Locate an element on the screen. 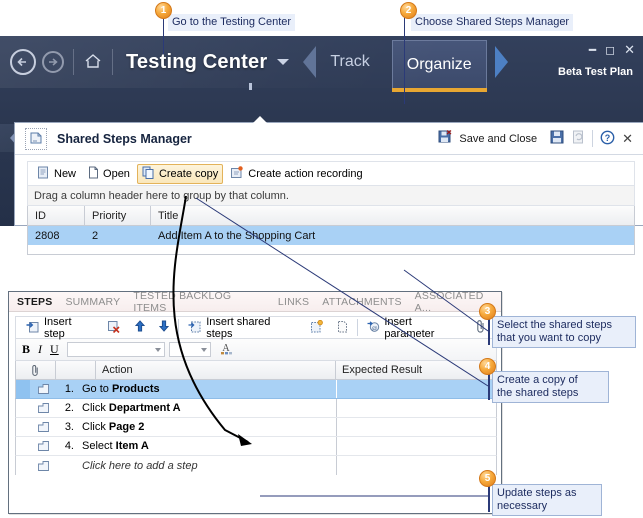  callout-text-1: Go to the Testing Center is located at coordinates (232, 22).